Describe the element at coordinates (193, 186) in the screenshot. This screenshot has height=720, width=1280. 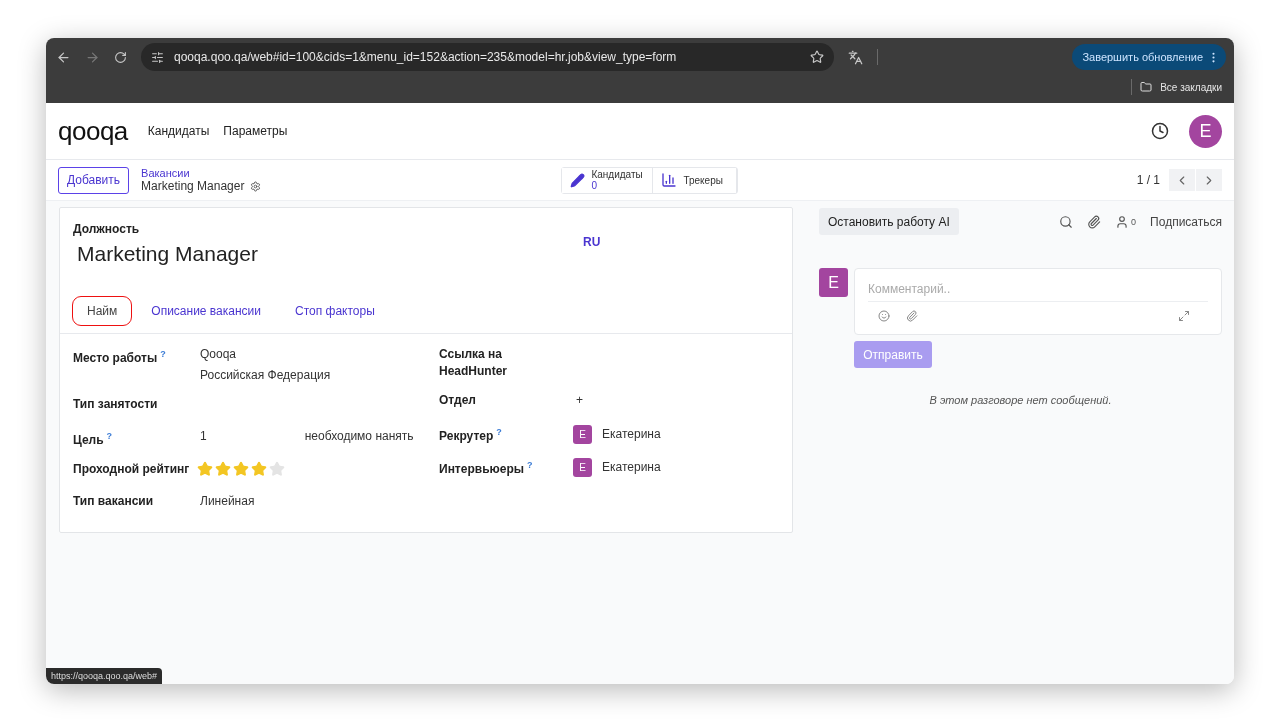
I see `record-title: Marketing Manager` at that location.